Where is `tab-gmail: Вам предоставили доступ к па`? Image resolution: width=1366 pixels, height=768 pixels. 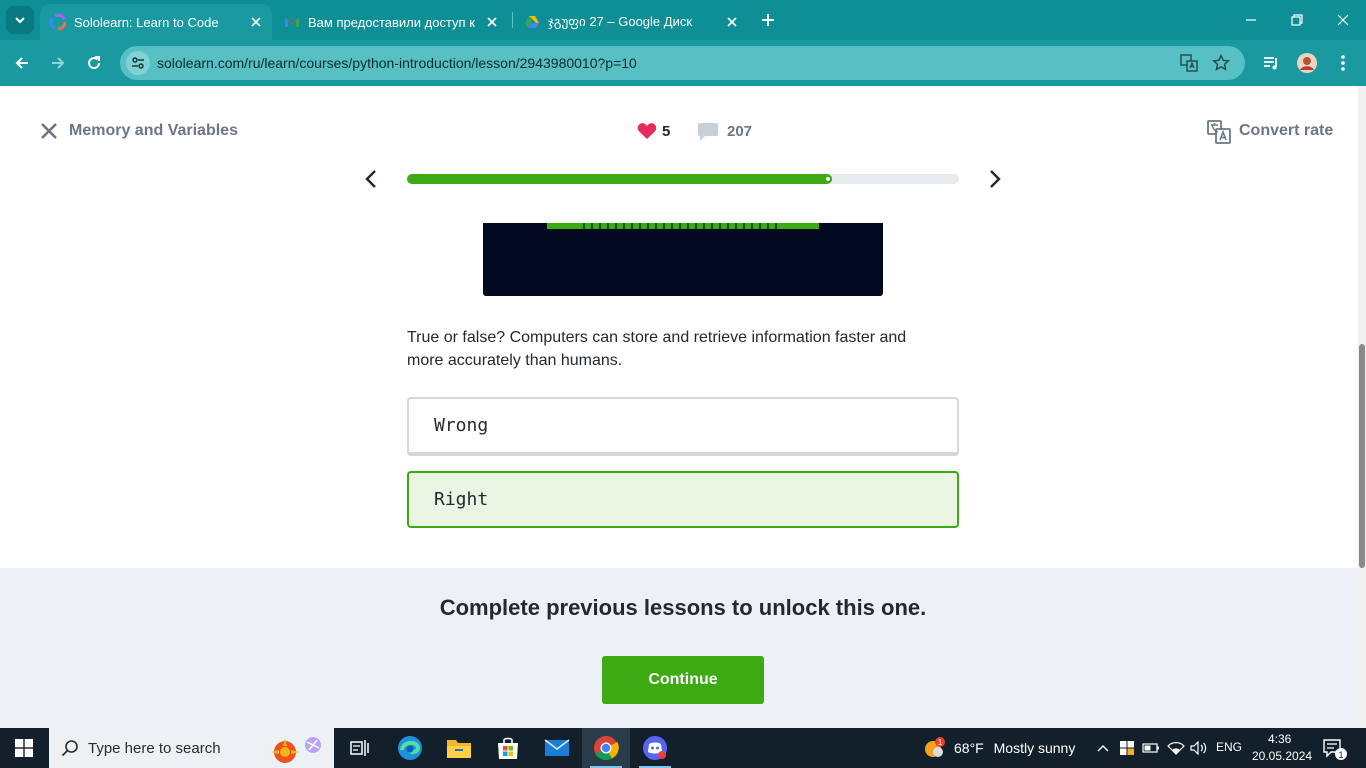 tab-gmail: Вам предоставили доступ к па is located at coordinates (391, 22).